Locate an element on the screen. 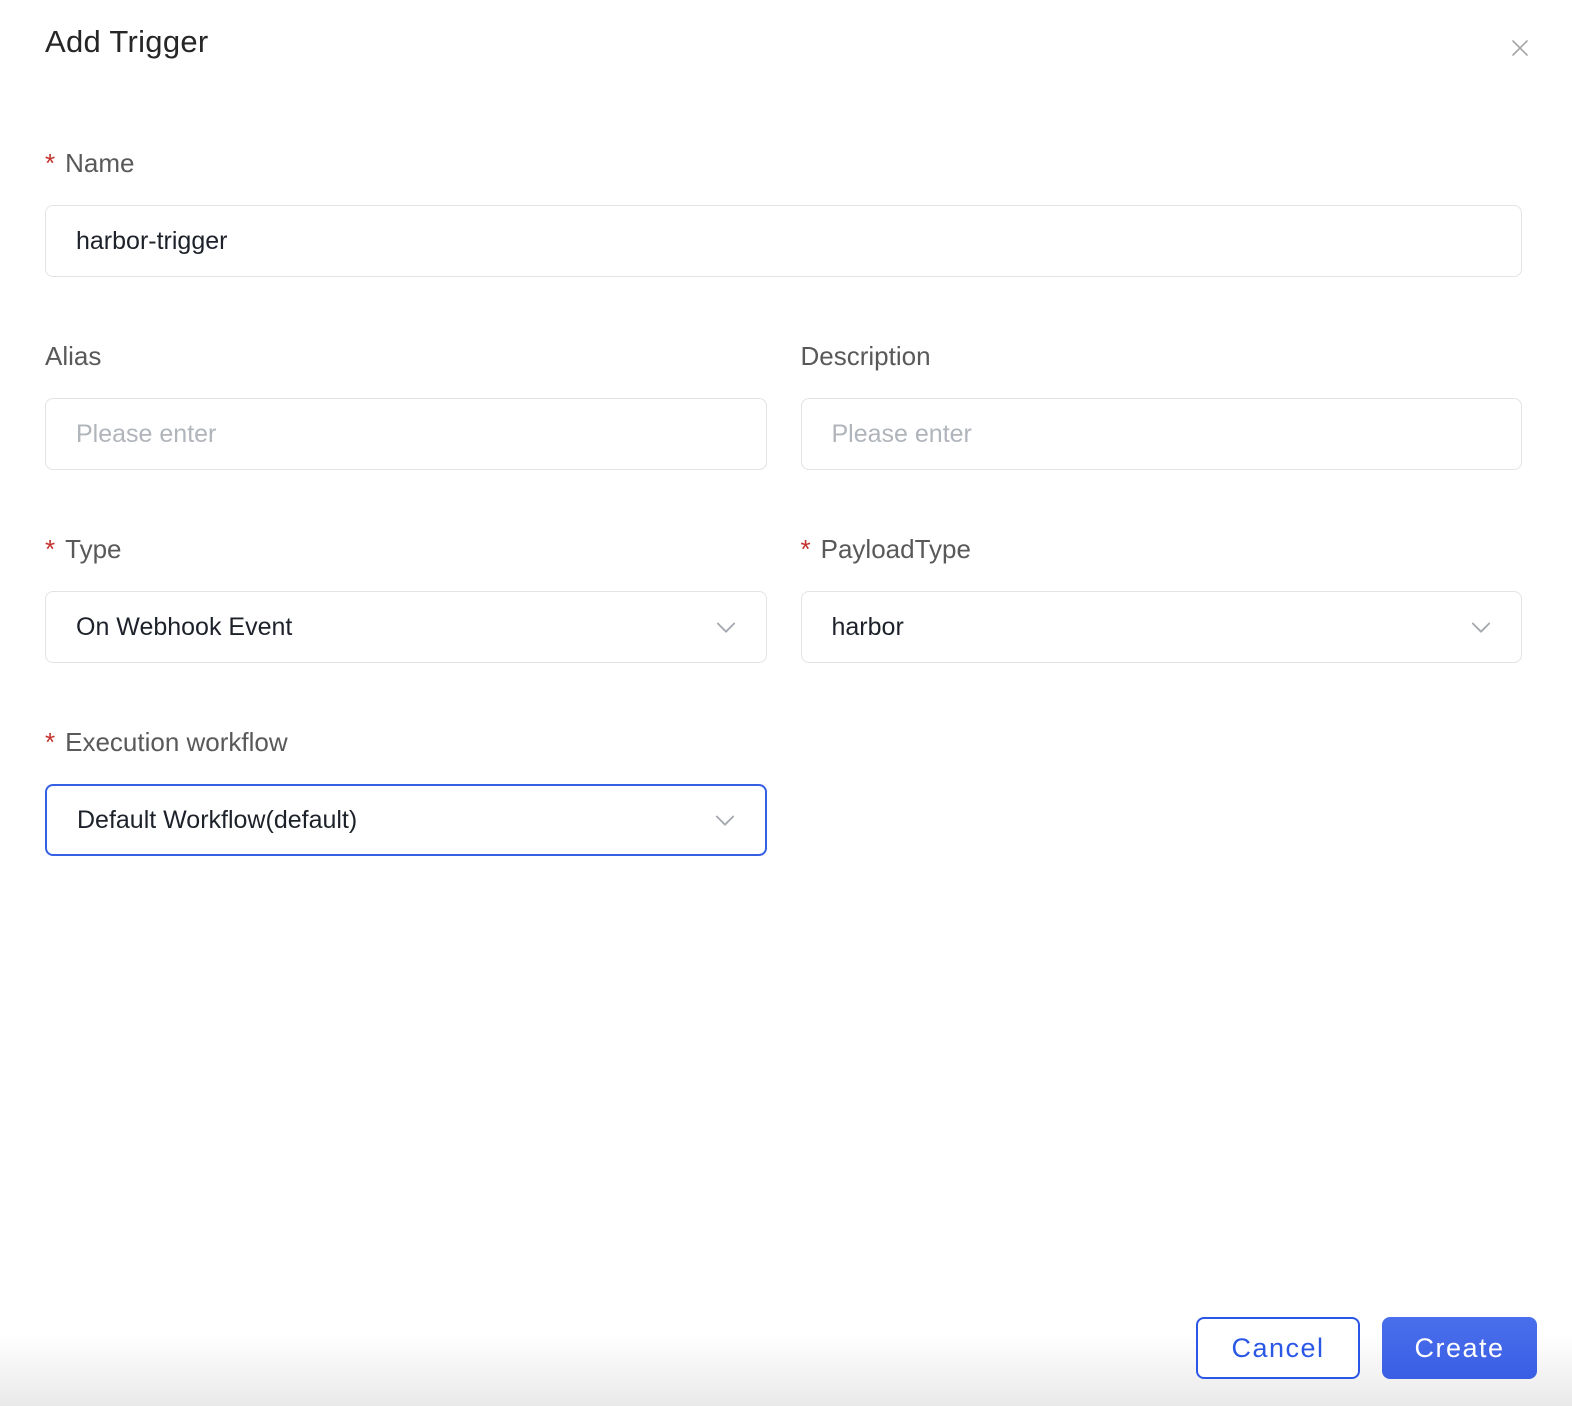  description-field: Description is located at coordinates (1161, 405).